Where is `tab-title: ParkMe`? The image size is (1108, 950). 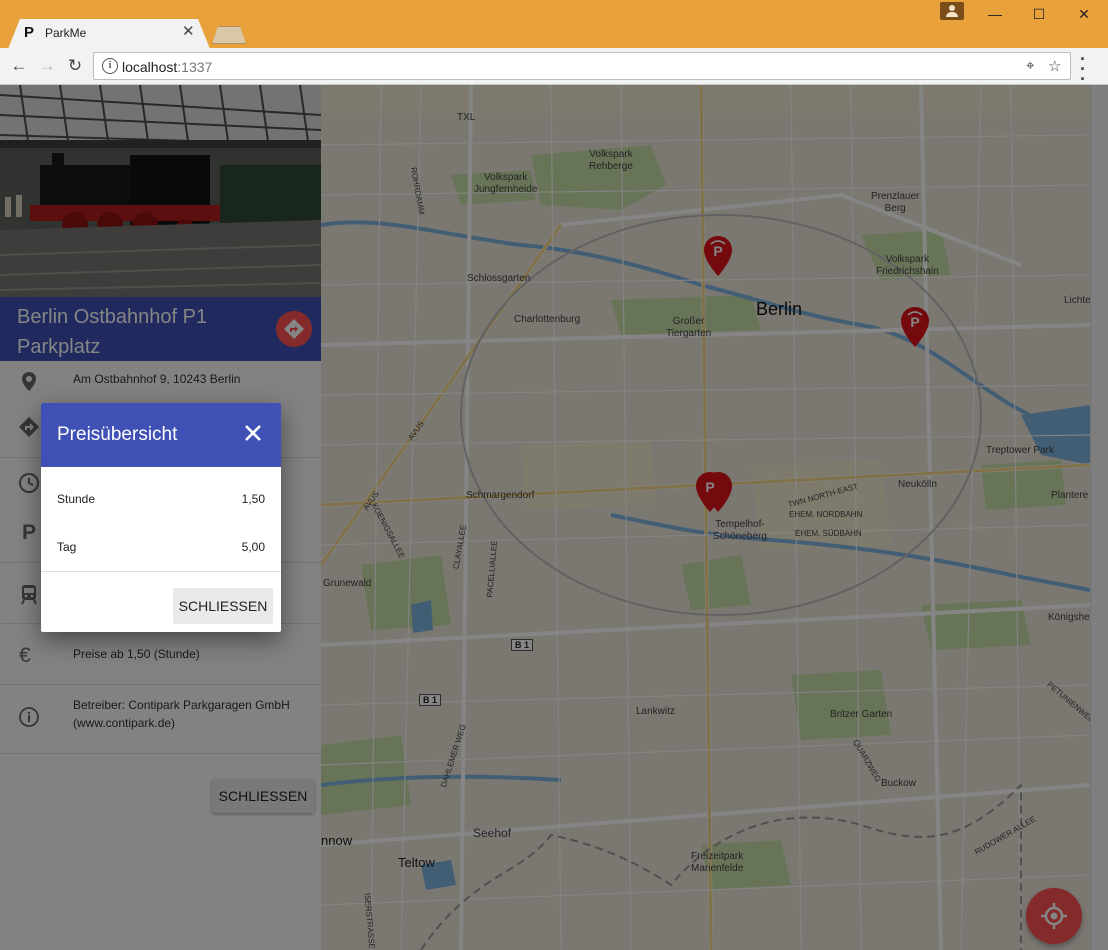
tab-title: ParkMe is located at coordinates (66, 33).